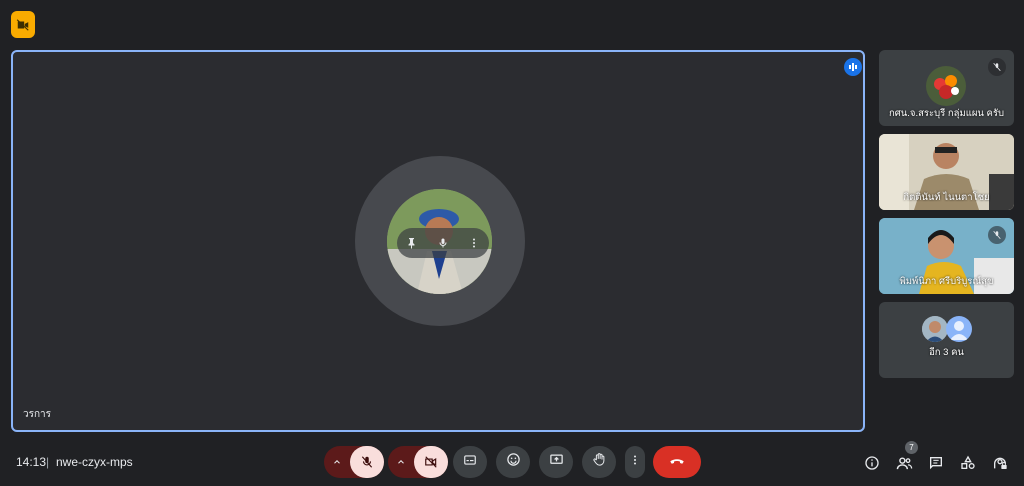  What do you see at coordinates (853, 67) in the screenshot?
I see `audio-level-icon` at bounding box center [853, 67].